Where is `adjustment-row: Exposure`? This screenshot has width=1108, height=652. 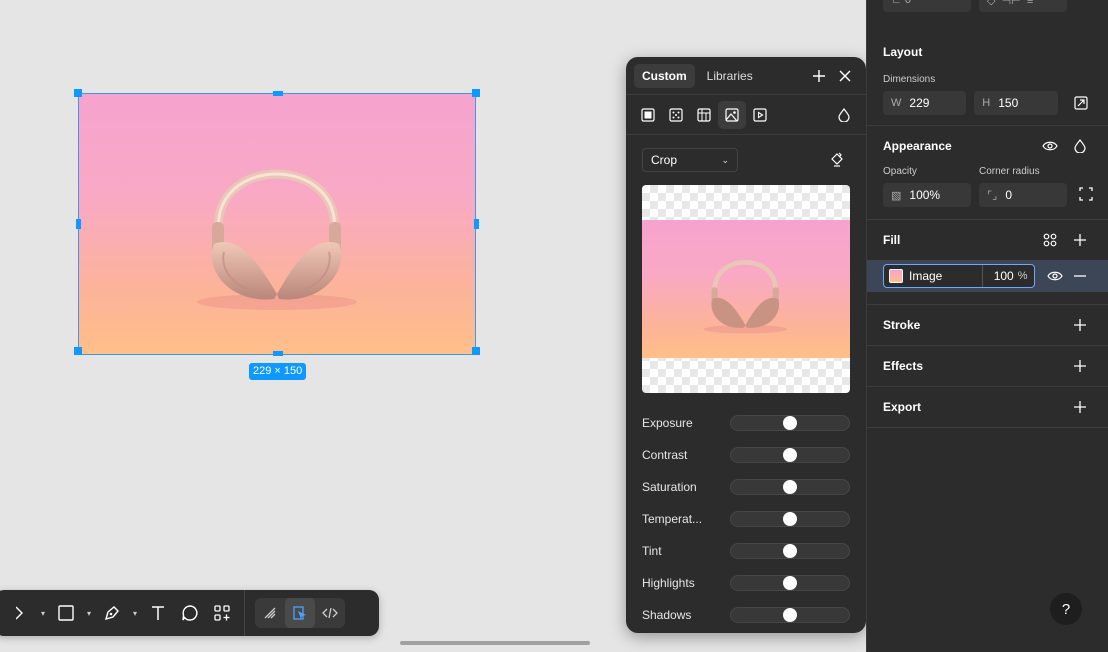
adjustment-row: Exposure is located at coordinates (746, 423).